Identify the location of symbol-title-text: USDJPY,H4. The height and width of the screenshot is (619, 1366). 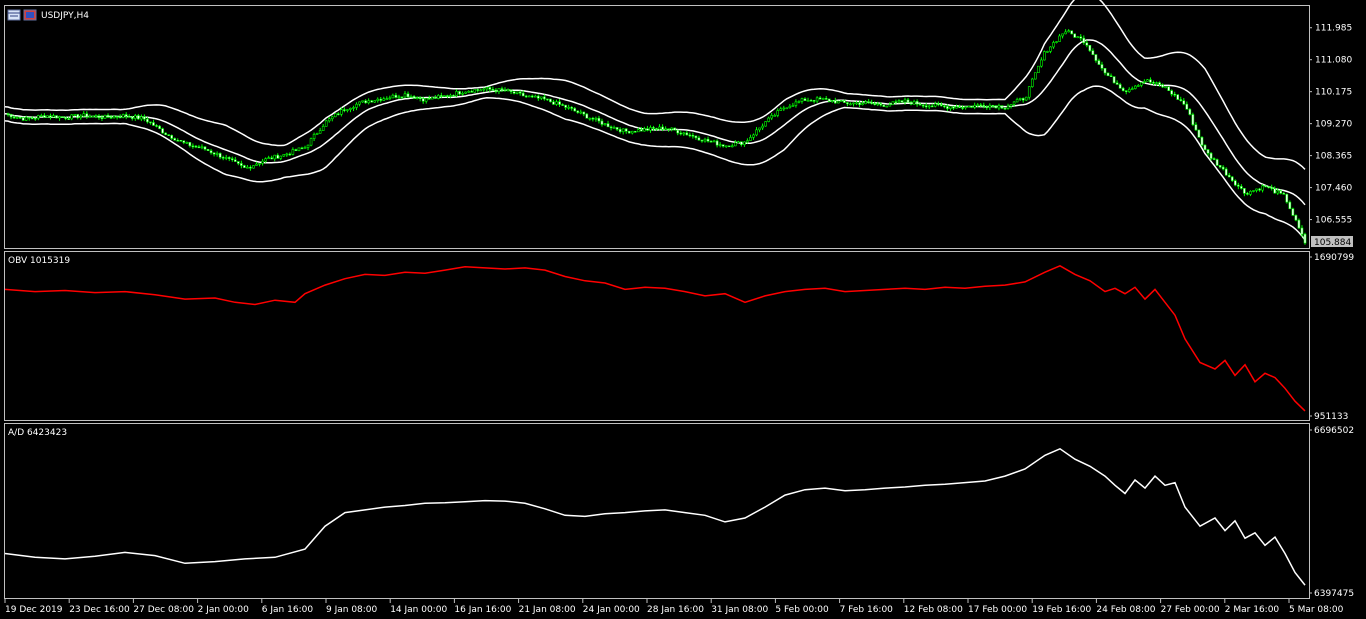
(65, 16).